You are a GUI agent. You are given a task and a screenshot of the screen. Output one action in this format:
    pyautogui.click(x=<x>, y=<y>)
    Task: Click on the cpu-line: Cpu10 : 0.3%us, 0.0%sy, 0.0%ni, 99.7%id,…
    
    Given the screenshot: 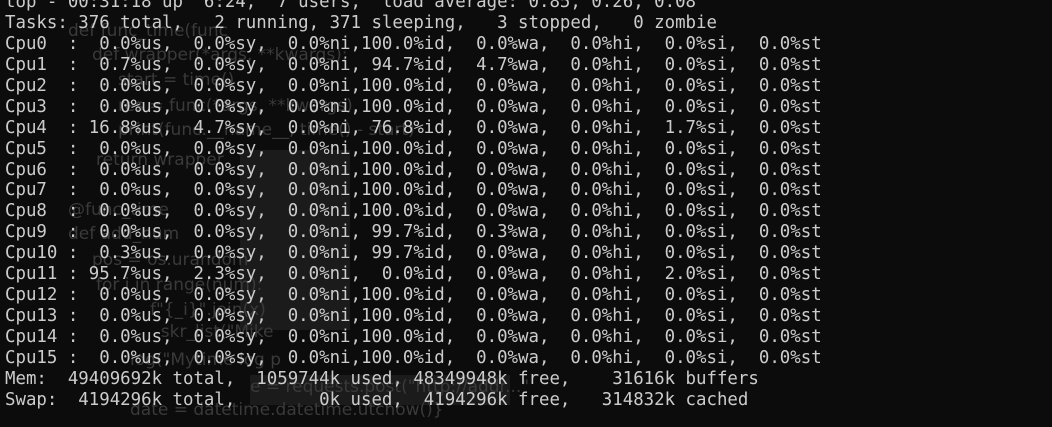 What is the action you would take?
    pyautogui.click(x=413, y=253)
    